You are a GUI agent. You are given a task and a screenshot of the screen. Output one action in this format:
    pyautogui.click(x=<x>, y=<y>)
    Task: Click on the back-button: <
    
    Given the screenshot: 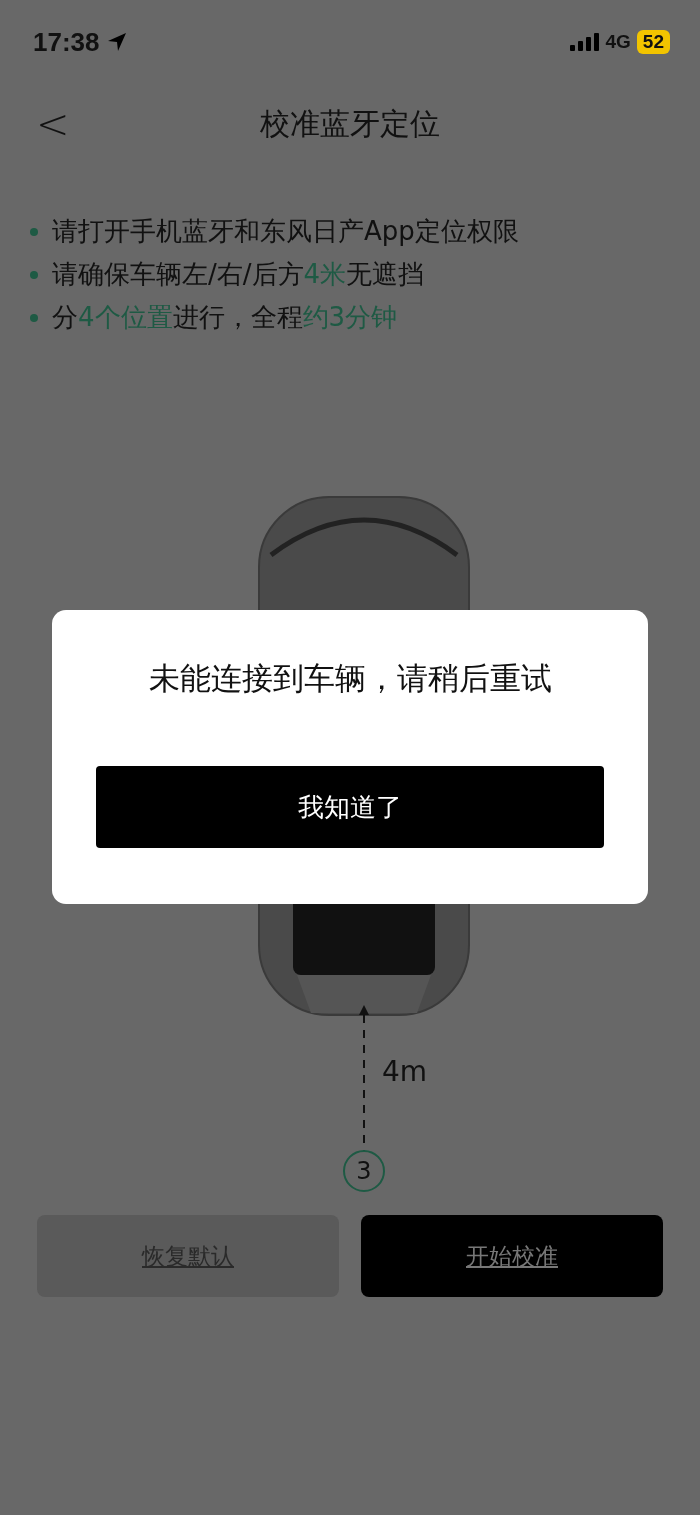 What is the action you would take?
    pyautogui.click(x=53, y=124)
    